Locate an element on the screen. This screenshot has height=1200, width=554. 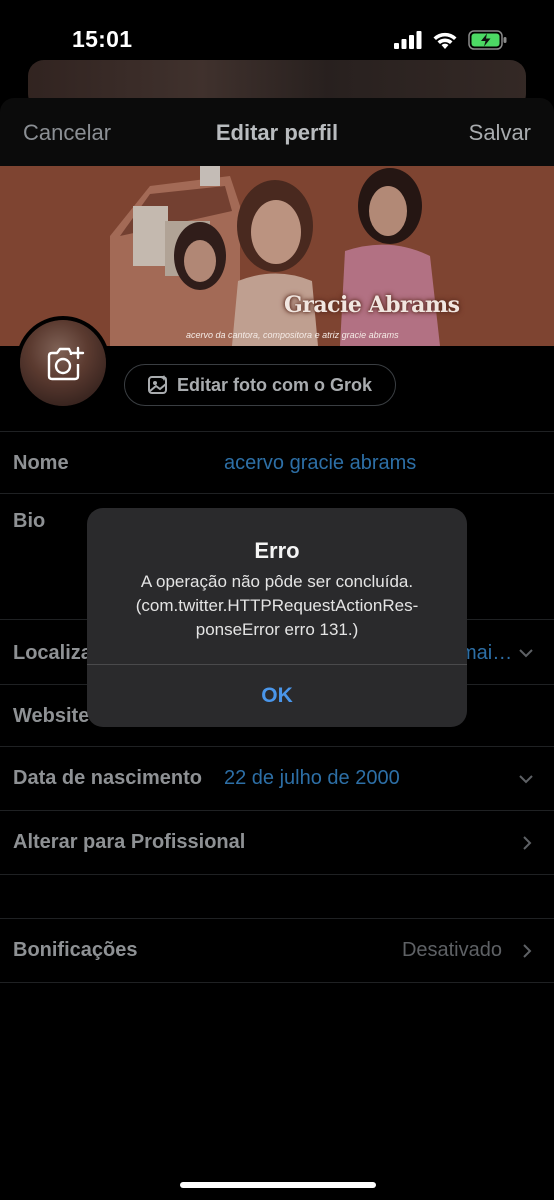
tips-status-value: Desativado is located at coordinates (451, 950).